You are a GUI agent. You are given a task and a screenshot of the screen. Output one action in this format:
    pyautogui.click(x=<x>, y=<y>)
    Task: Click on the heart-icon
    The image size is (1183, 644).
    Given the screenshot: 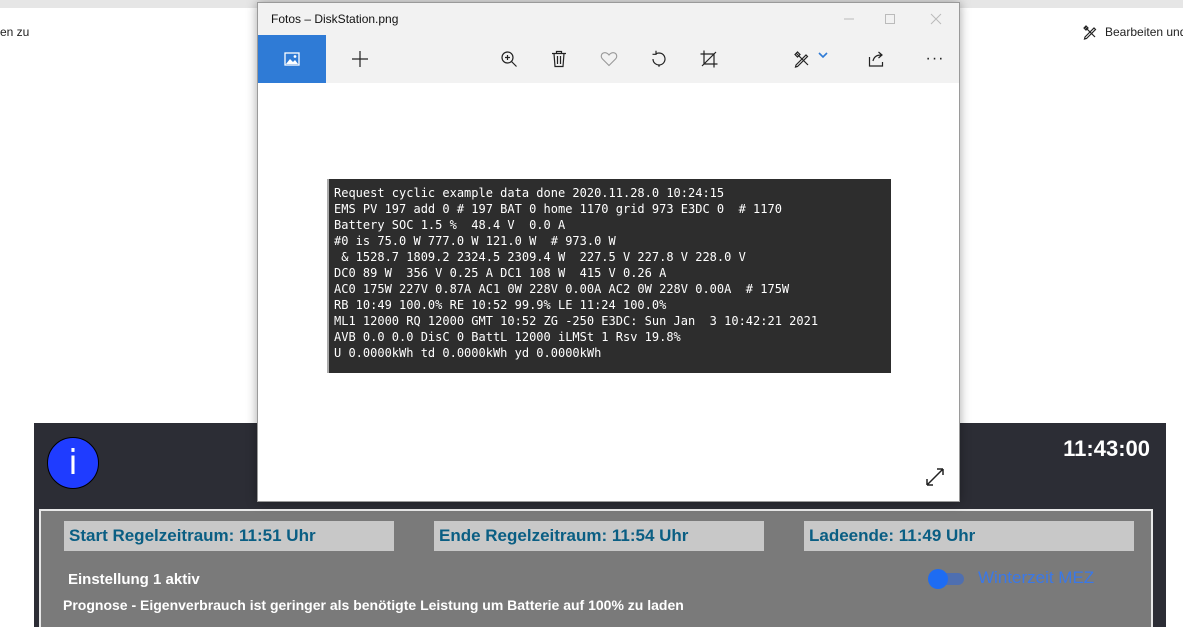 What is the action you would take?
    pyautogui.click(x=609, y=59)
    